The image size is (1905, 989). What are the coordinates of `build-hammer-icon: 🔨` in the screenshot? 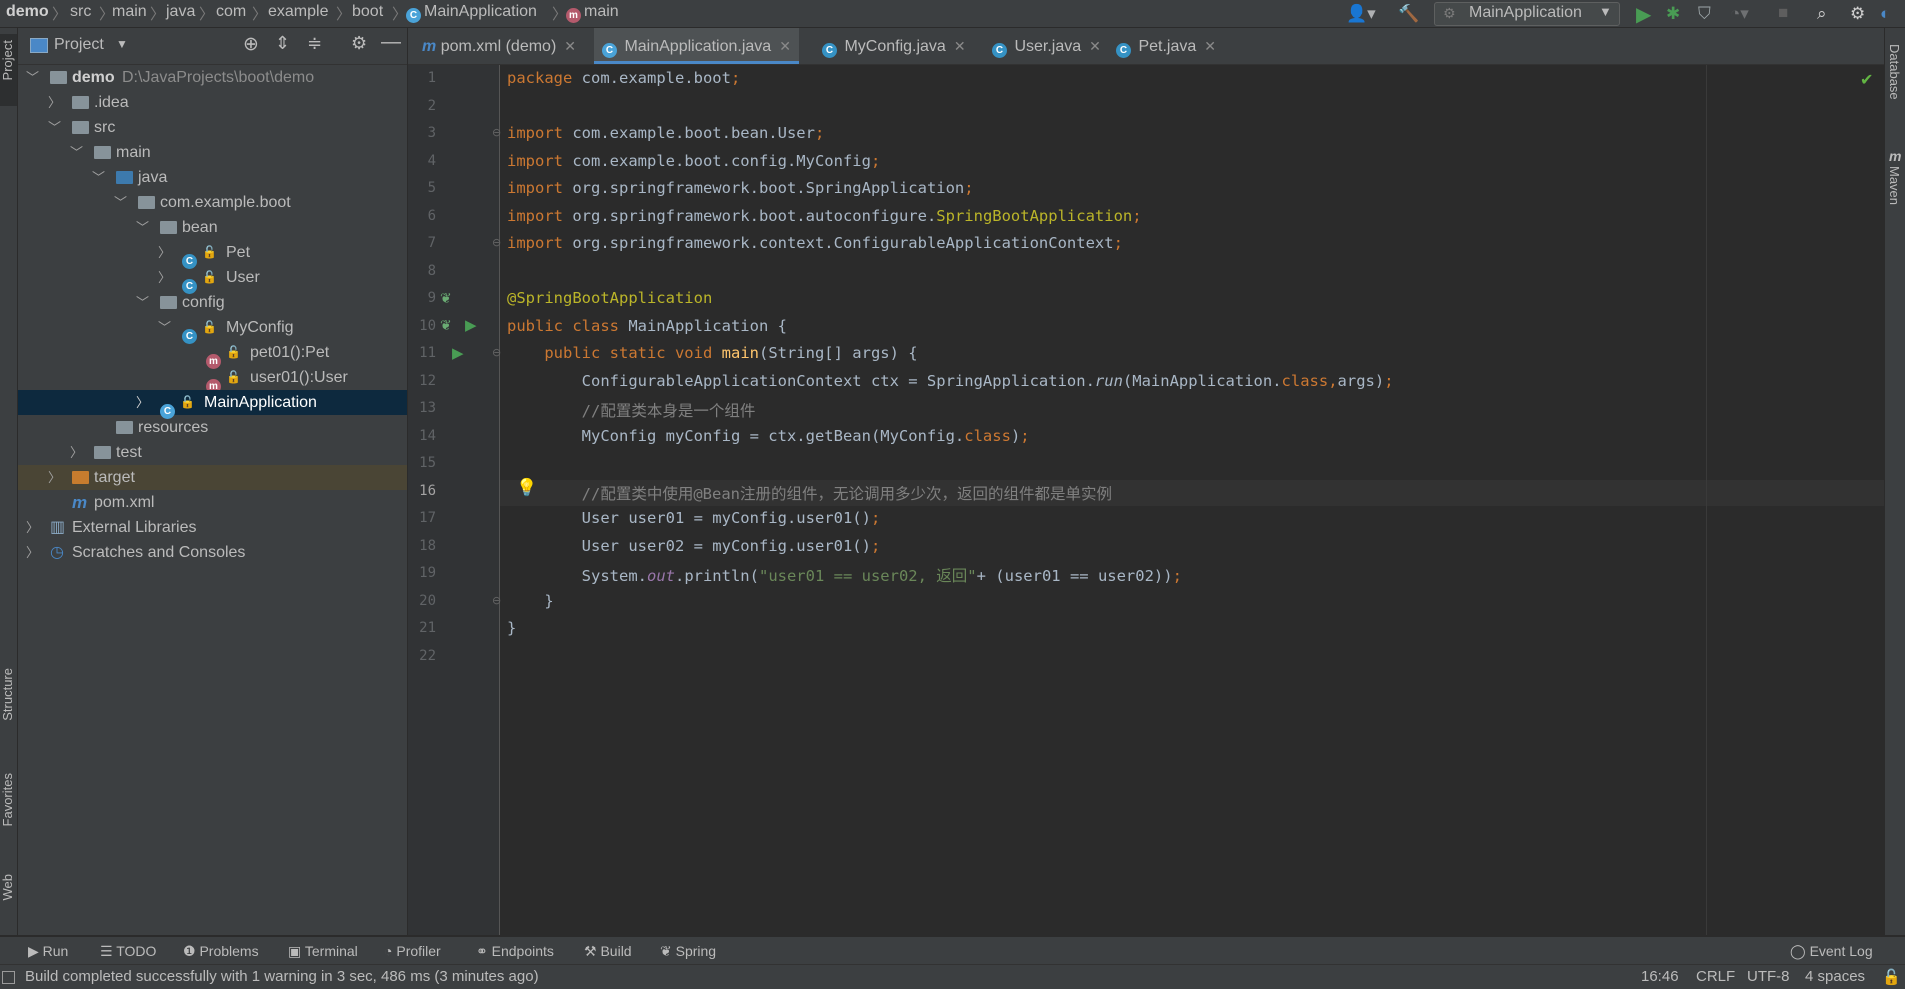 It's located at (1408, 14).